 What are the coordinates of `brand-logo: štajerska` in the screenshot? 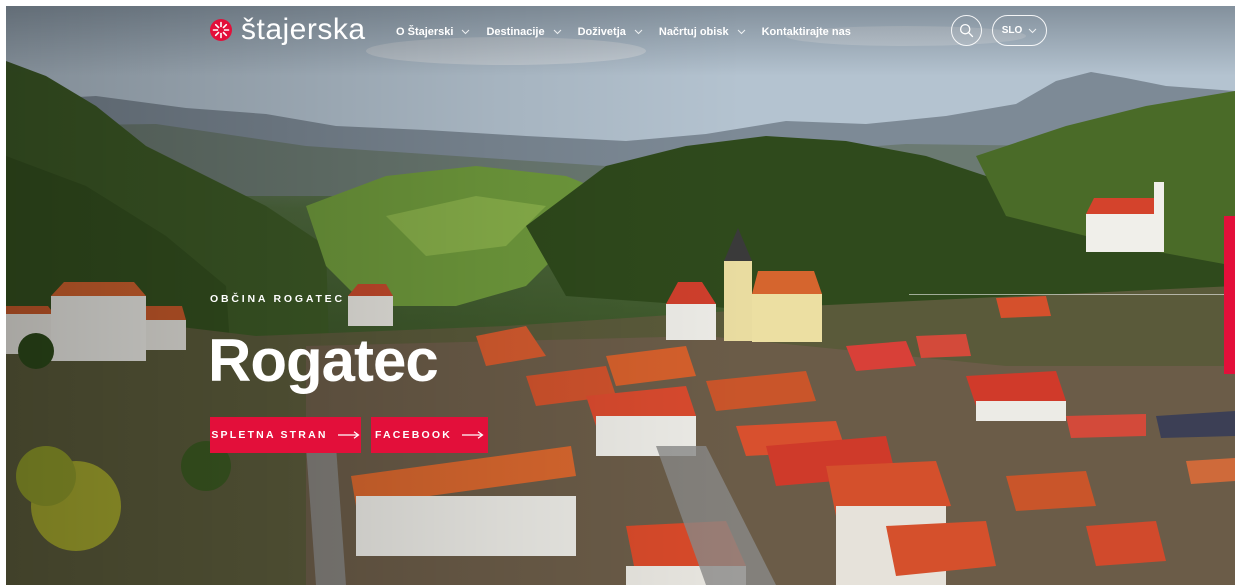 It's located at (287, 30).